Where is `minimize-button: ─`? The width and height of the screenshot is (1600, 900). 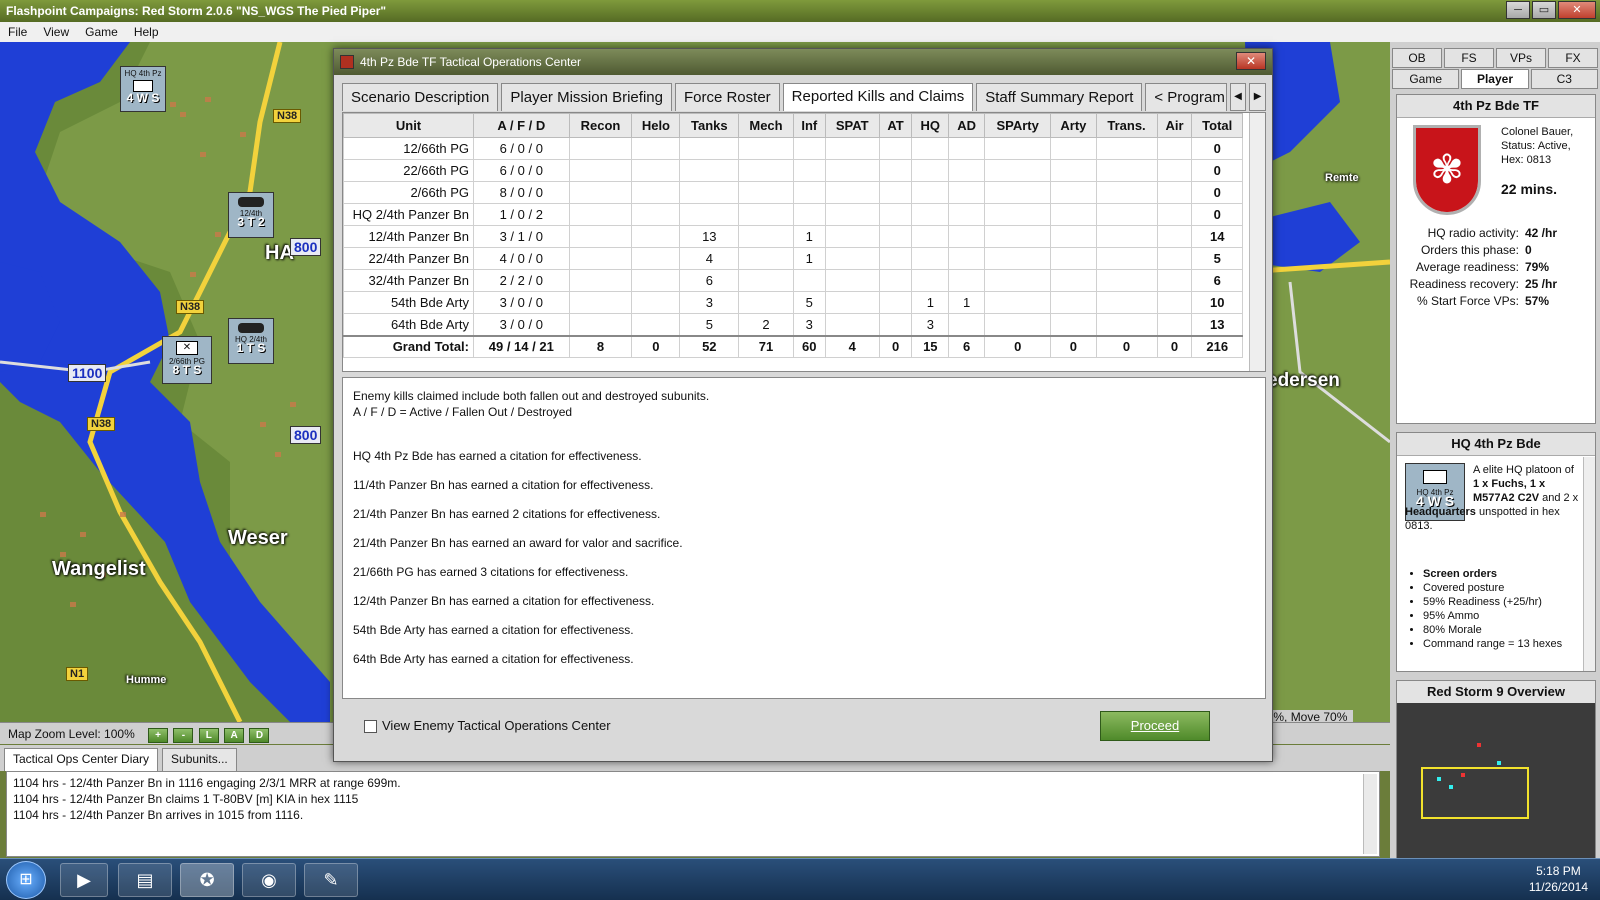
minimize-button: ─ is located at coordinates (1518, 10).